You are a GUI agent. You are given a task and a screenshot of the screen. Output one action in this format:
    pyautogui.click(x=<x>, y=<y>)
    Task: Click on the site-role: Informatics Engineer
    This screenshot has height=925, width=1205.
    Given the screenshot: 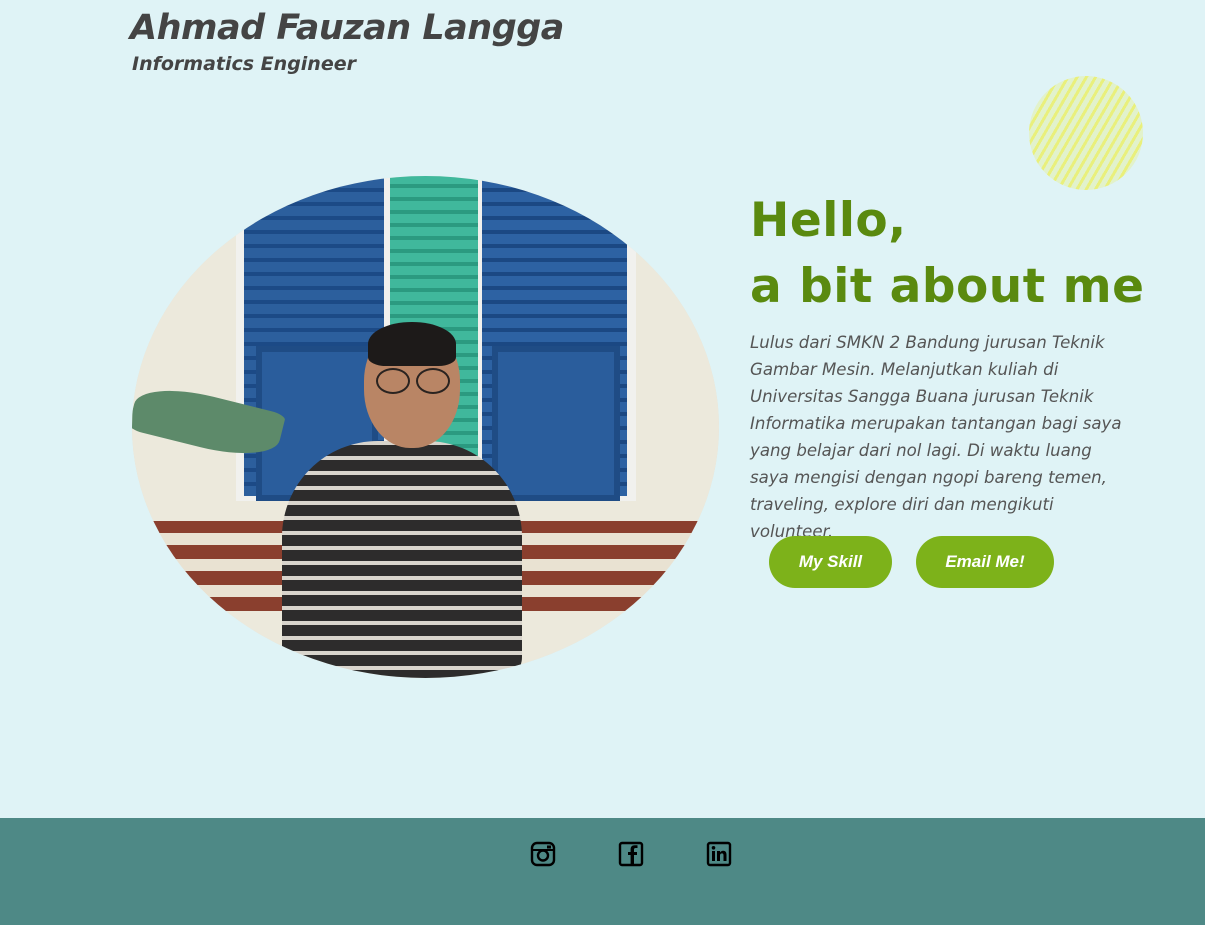 What is the action you would take?
    pyautogui.click(x=244, y=64)
    